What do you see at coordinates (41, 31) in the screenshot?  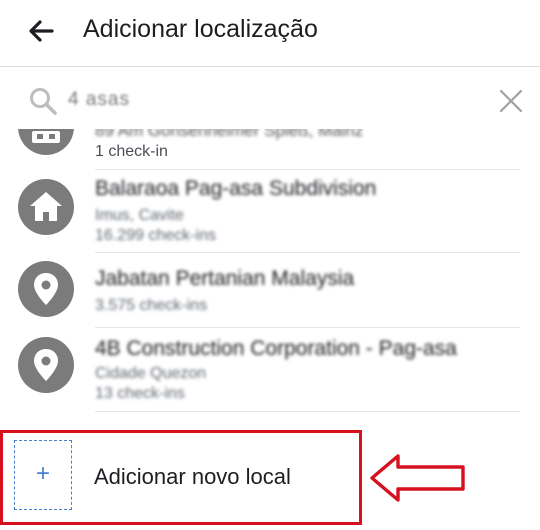 I see `arrow-left-icon` at bounding box center [41, 31].